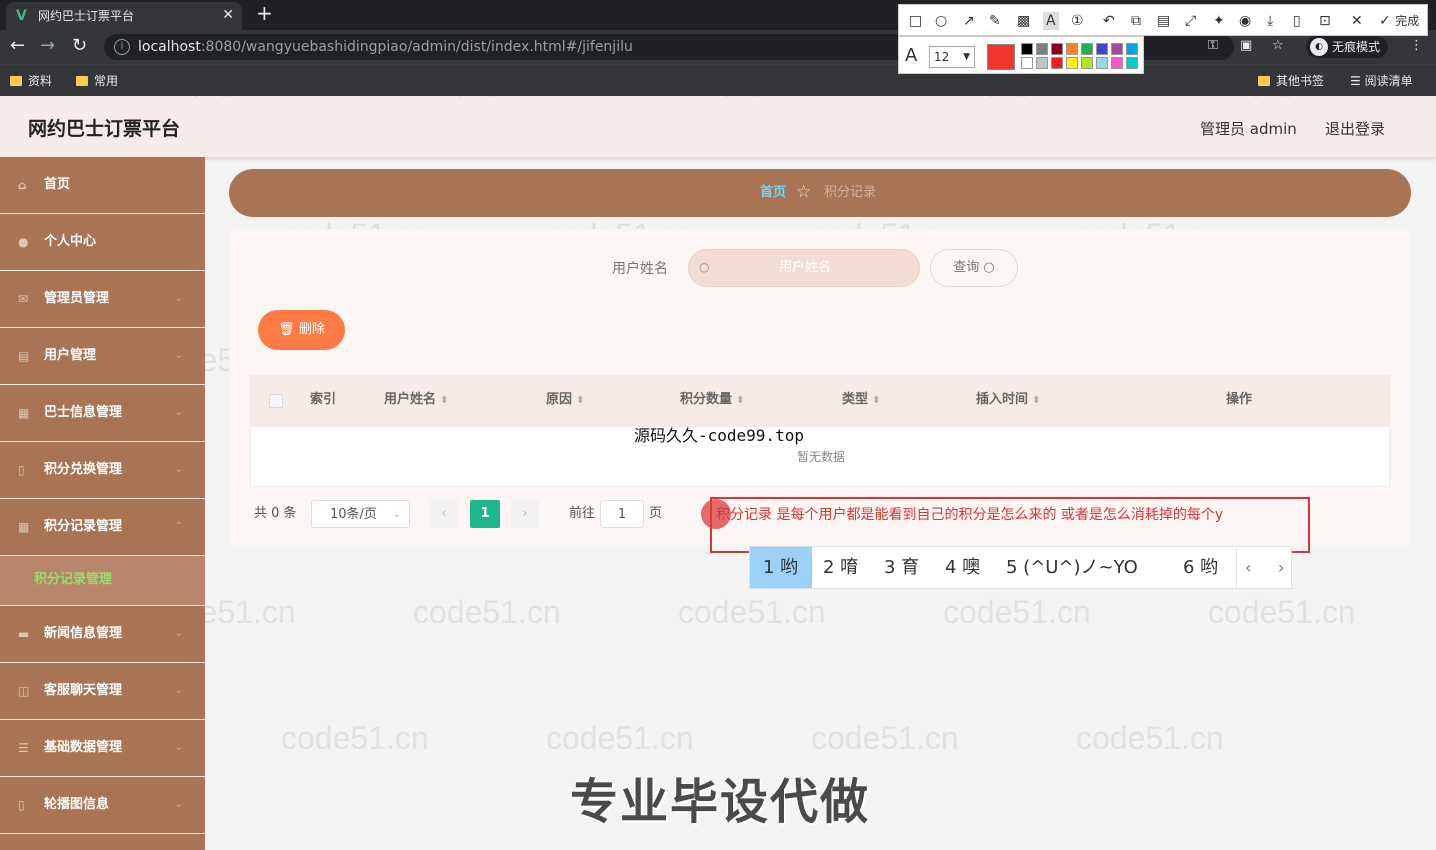  I want to click on sidebar-item-admins: ✉ 管理员管理 ⌄, so click(102, 299).